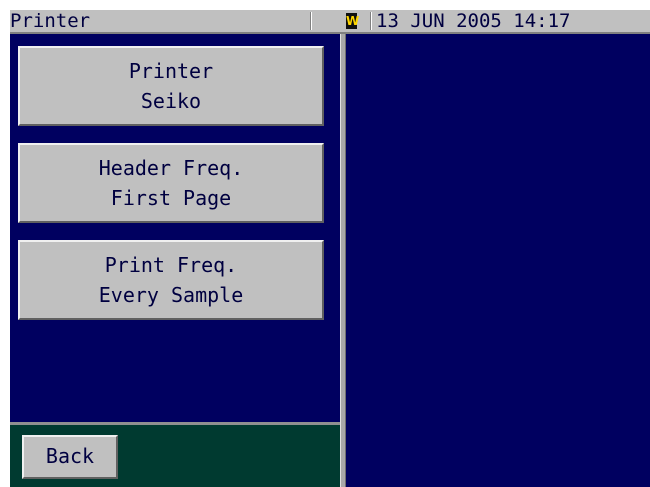  Describe the element at coordinates (171, 265) in the screenshot. I see `button-label-line1: Print Freq.` at that location.